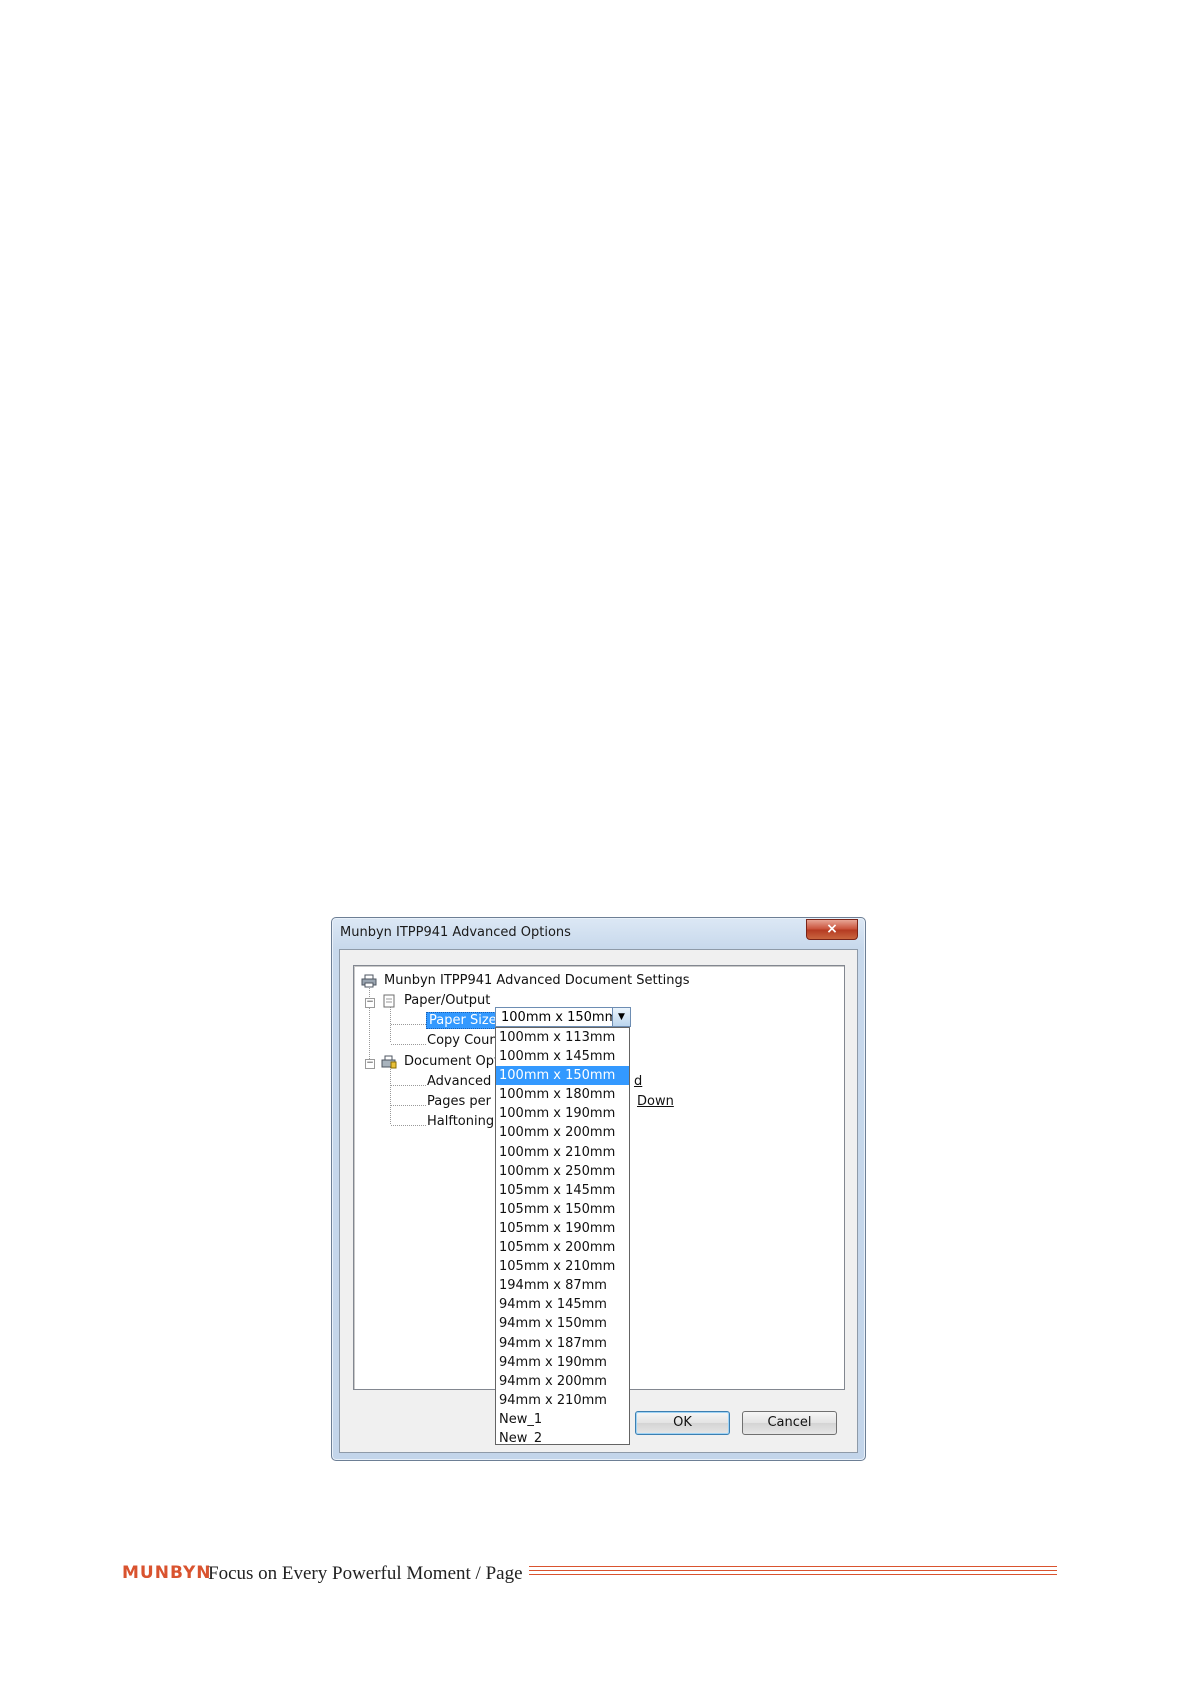  What do you see at coordinates (562, 1323) in the screenshot?
I see `paper-size-option: 94mm x 150mm` at bounding box center [562, 1323].